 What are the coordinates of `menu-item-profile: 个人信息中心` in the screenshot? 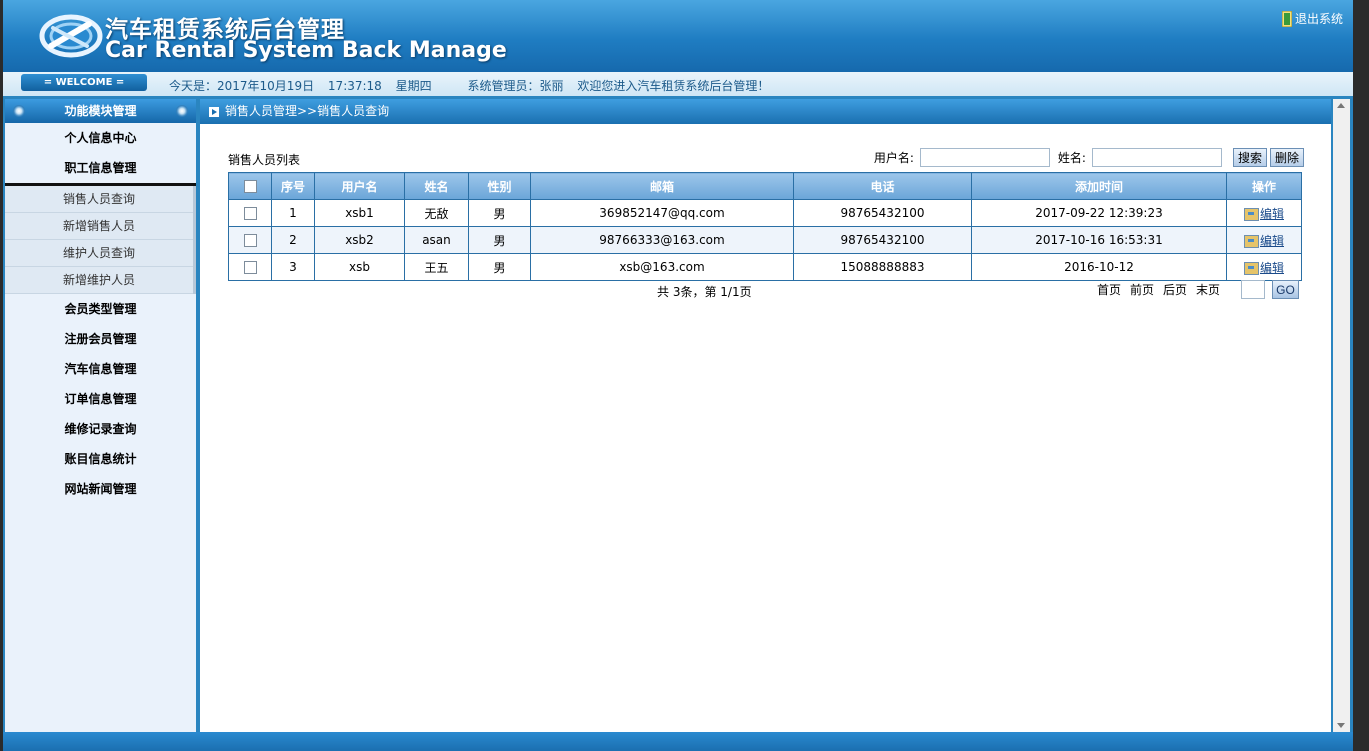 It's located at (100, 138).